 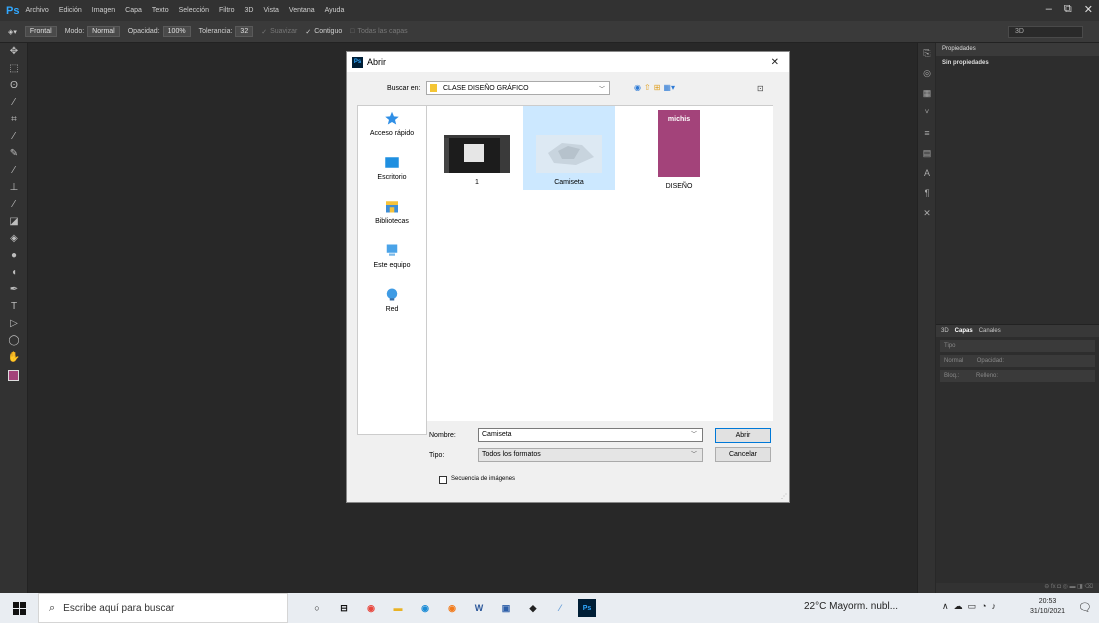 I want to click on dialog-close-icon: ✕, so click(x=775, y=62).